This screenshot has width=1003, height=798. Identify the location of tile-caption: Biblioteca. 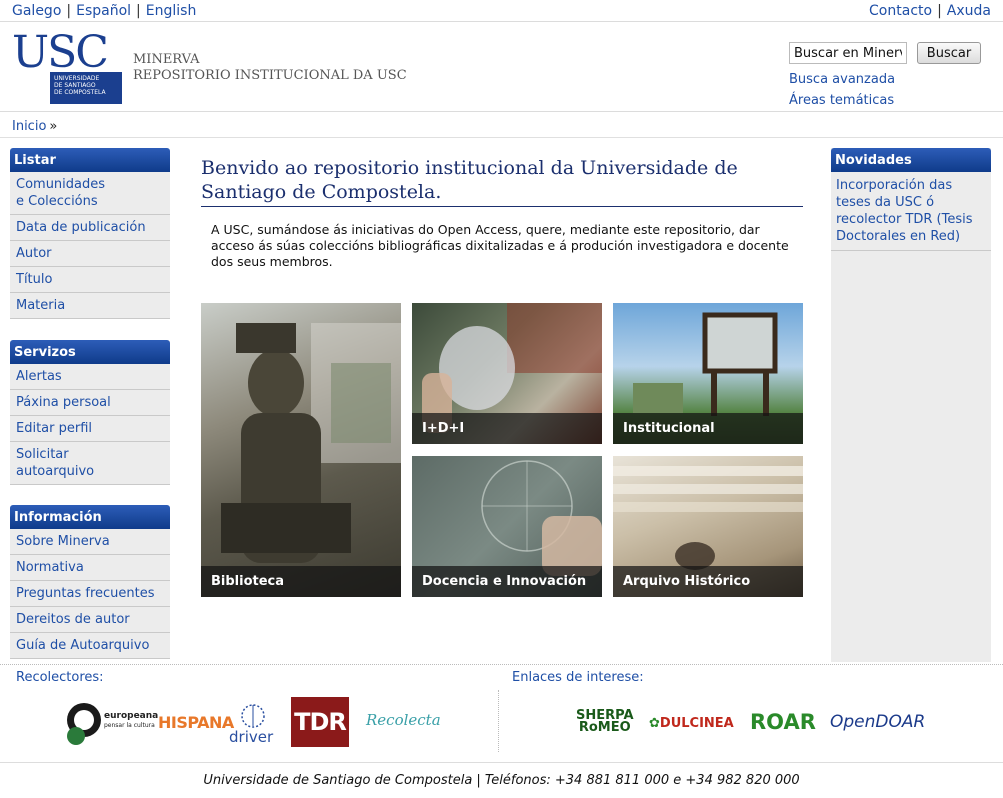
(301, 581).